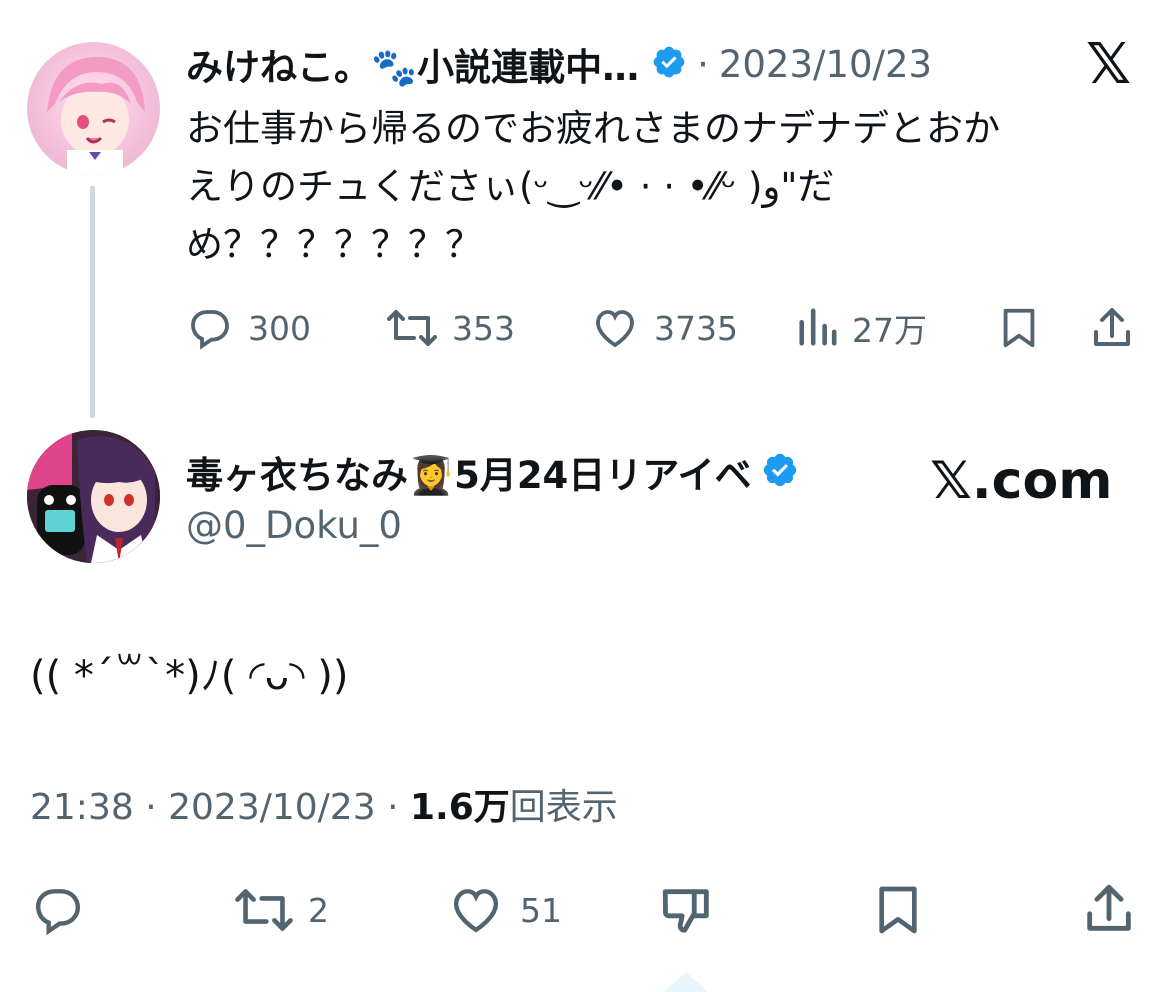 The height and width of the screenshot is (992, 1169). I want to click on retweet-count: 2, so click(318, 910).